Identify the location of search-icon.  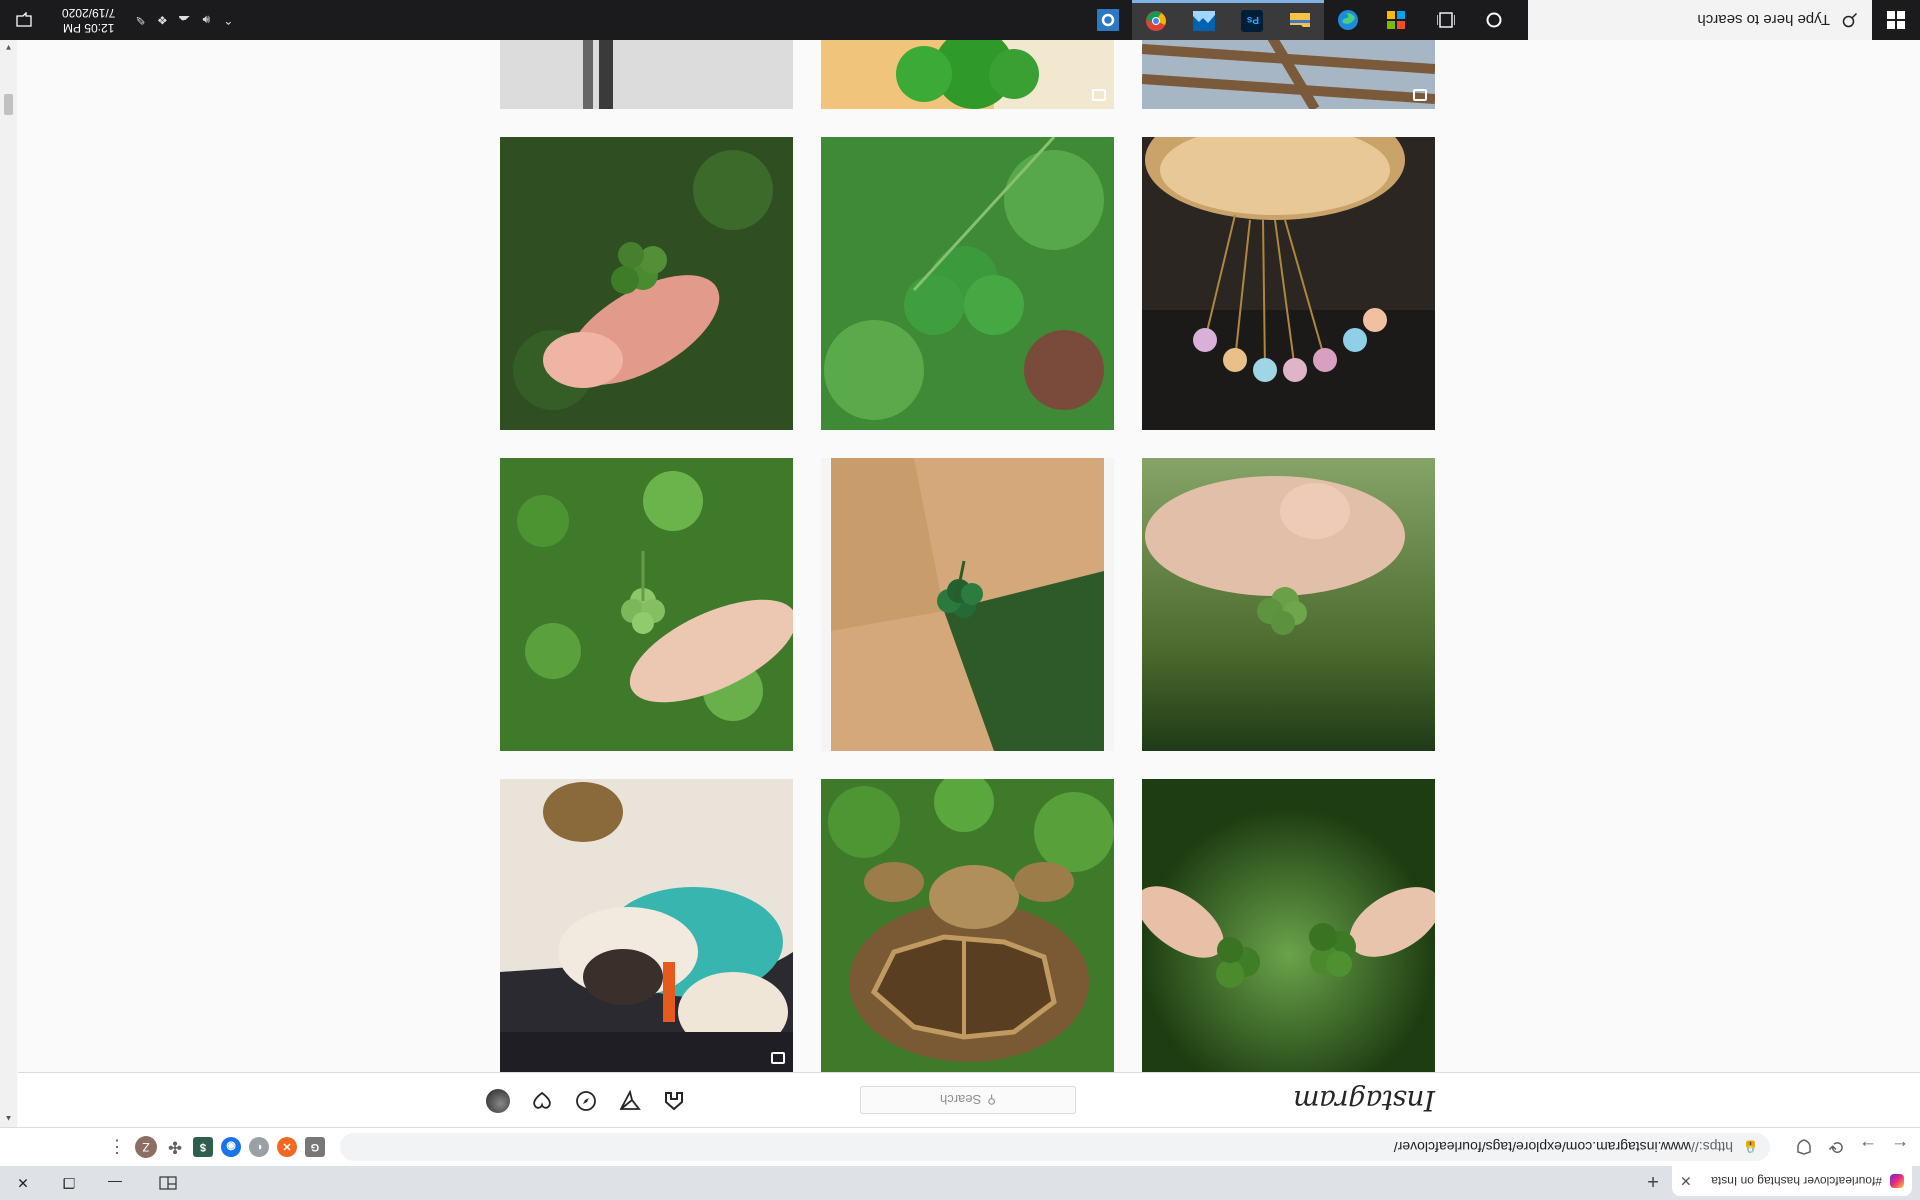
(1850, 20).